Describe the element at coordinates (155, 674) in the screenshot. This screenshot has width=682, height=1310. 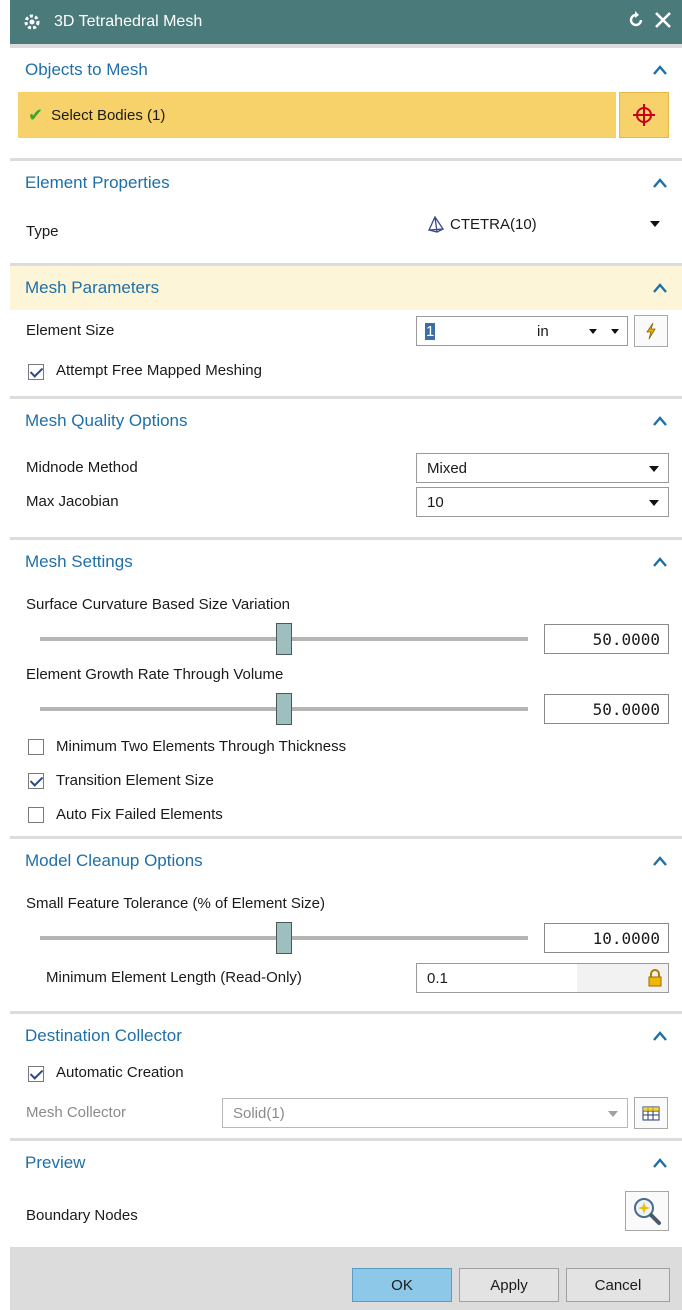
I see `growth-label: Element Growth Rate Through Volume` at that location.